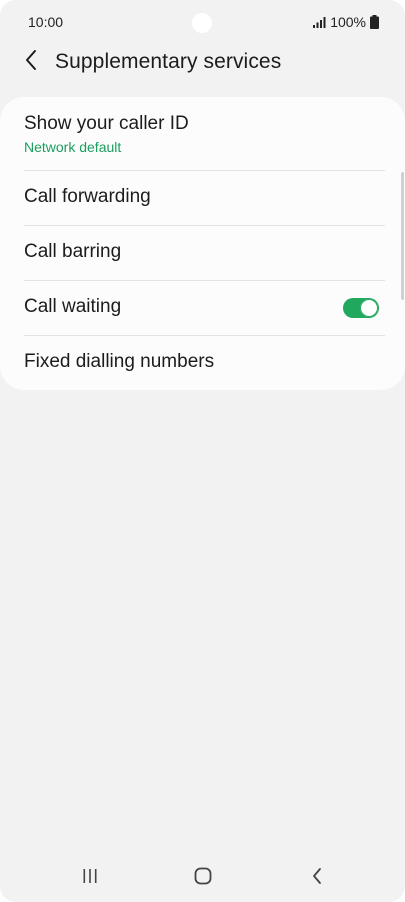  What do you see at coordinates (119, 361) in the screenshot?
I see `fixed-dialling-numbers-label: Fixed dialling numbers` at bounding box center [119, 361].